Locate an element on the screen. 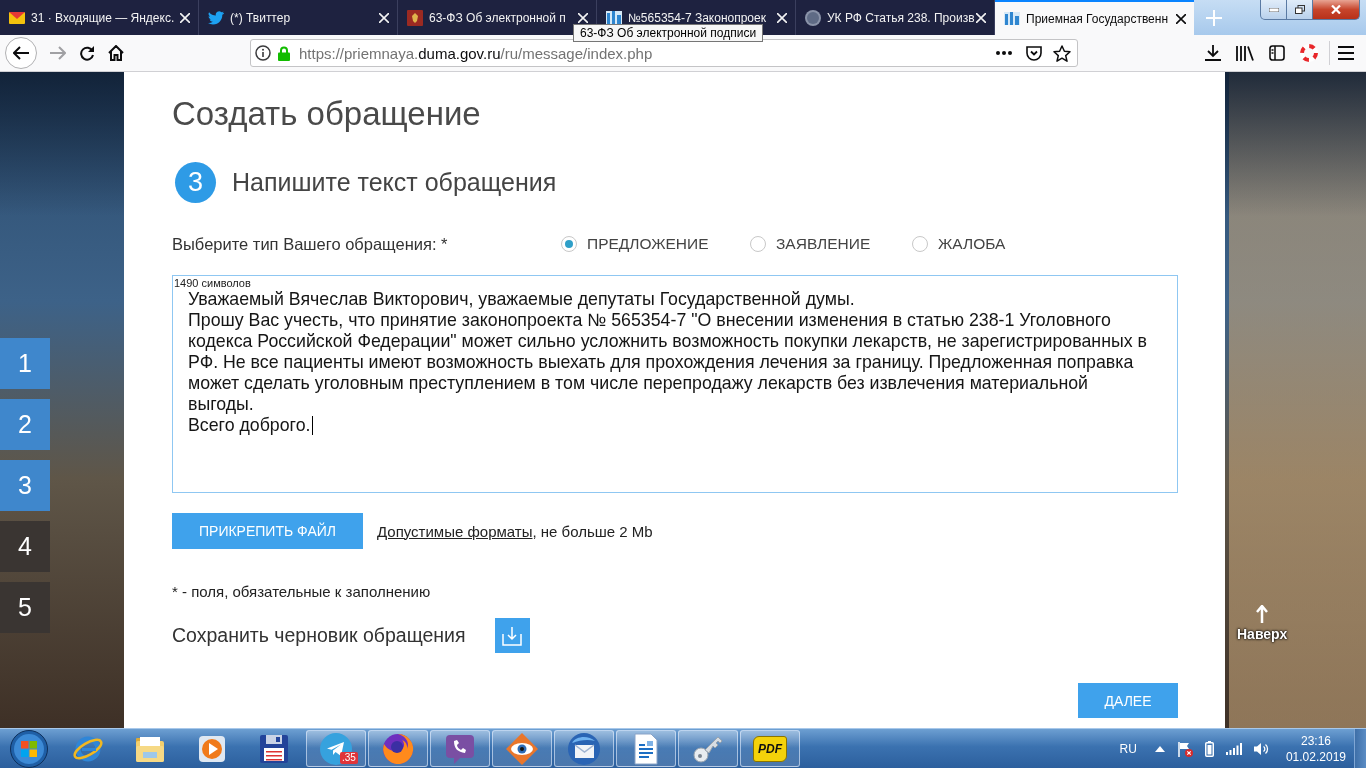  unread-count: .35 is located at coordinates (349, 758).